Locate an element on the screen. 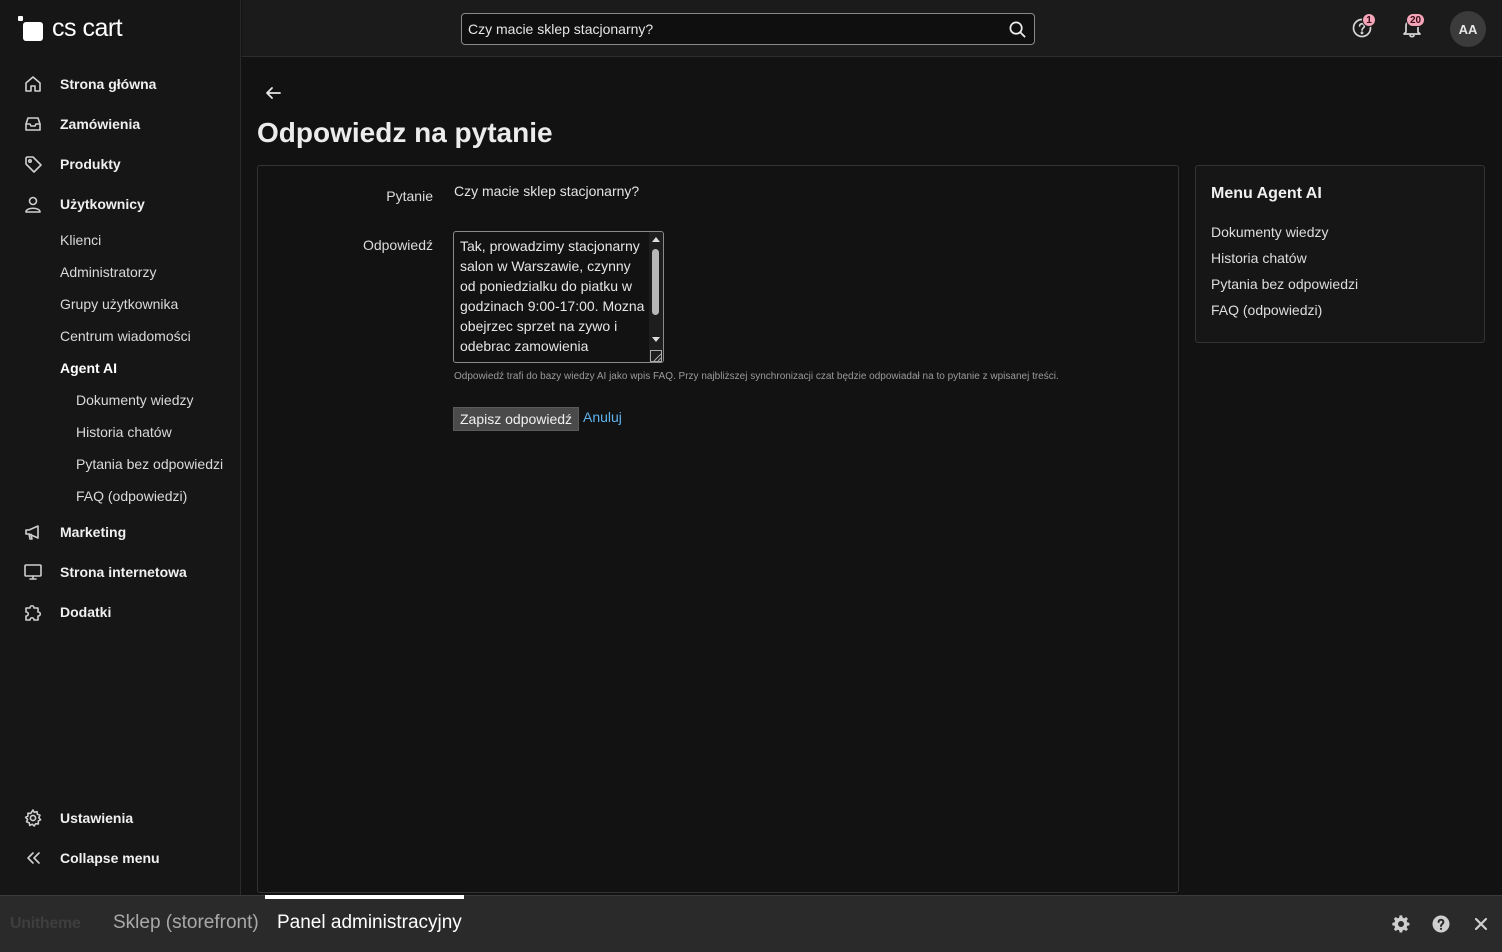 Image resolution: width=1502 pixels, height=952 pixels. sidebar-item-website: Strona internetowa is located at coordinates (120, 572).